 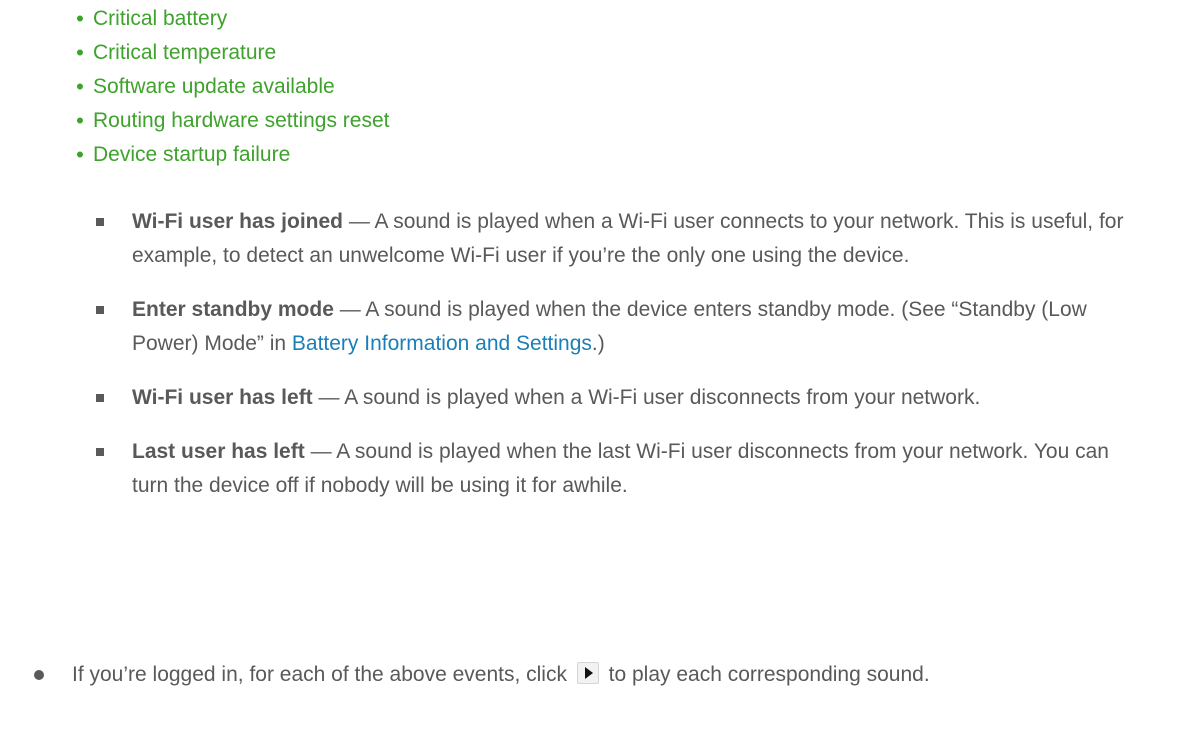 I want to click on event-term: Wi-Fi user has left, so click(x=222, y=397).